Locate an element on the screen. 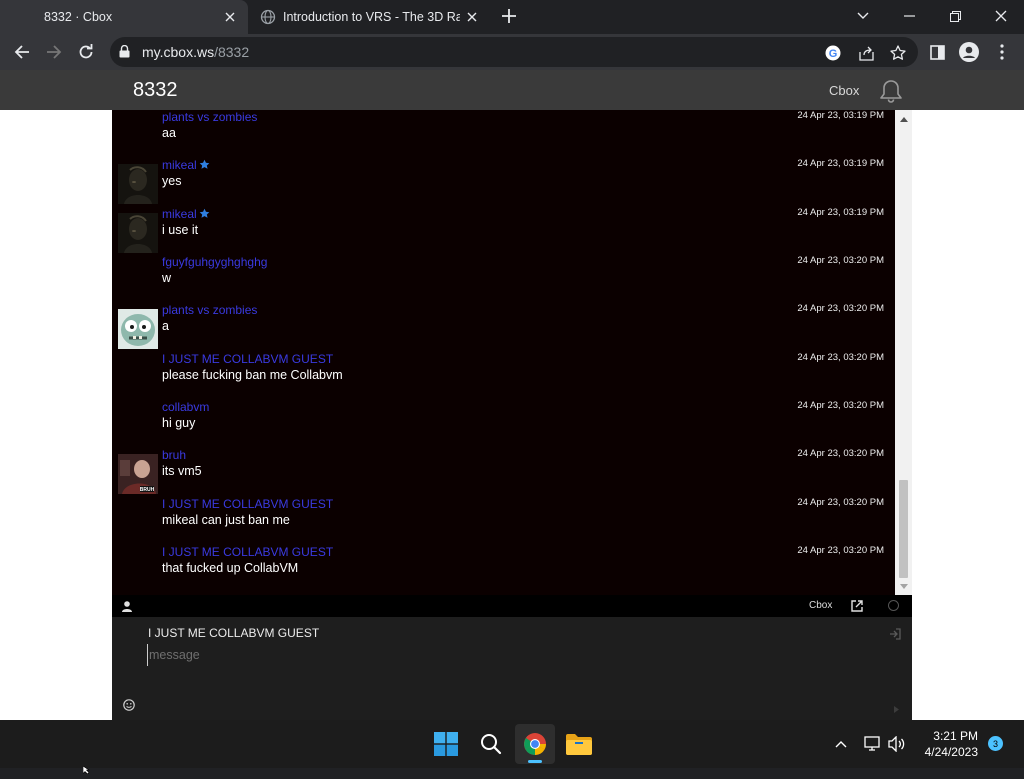  message-text: w is located at coordinates (167, 278).